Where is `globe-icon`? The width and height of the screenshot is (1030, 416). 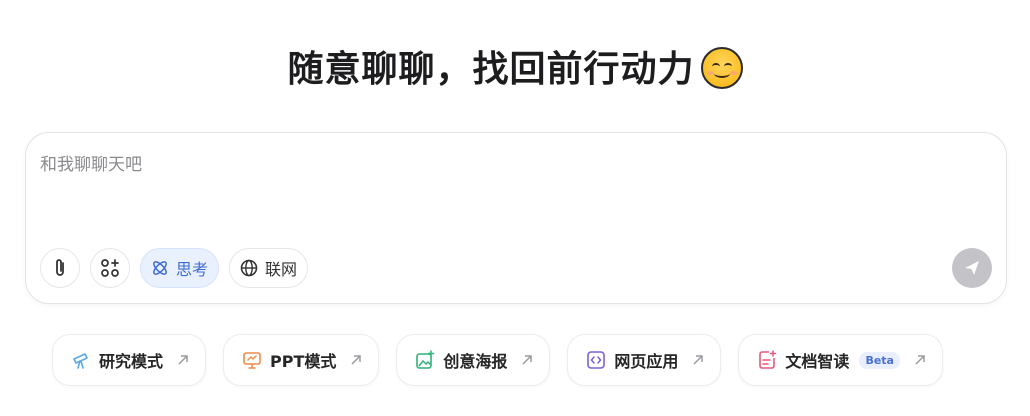 globe-icon is located at coordinates (249, 268).